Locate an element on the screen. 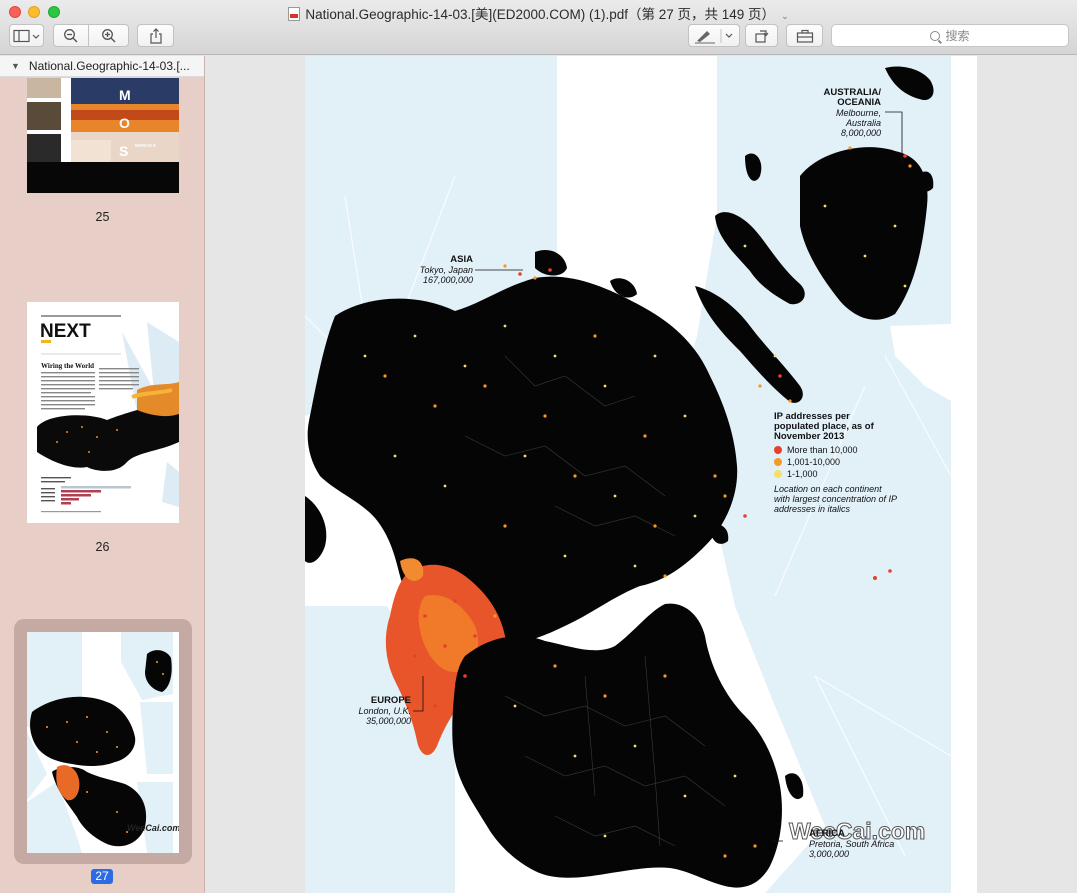 The width and height of the screenshot is (1077, 893). search-field: 搜索 is located at coordinates (950, 35).